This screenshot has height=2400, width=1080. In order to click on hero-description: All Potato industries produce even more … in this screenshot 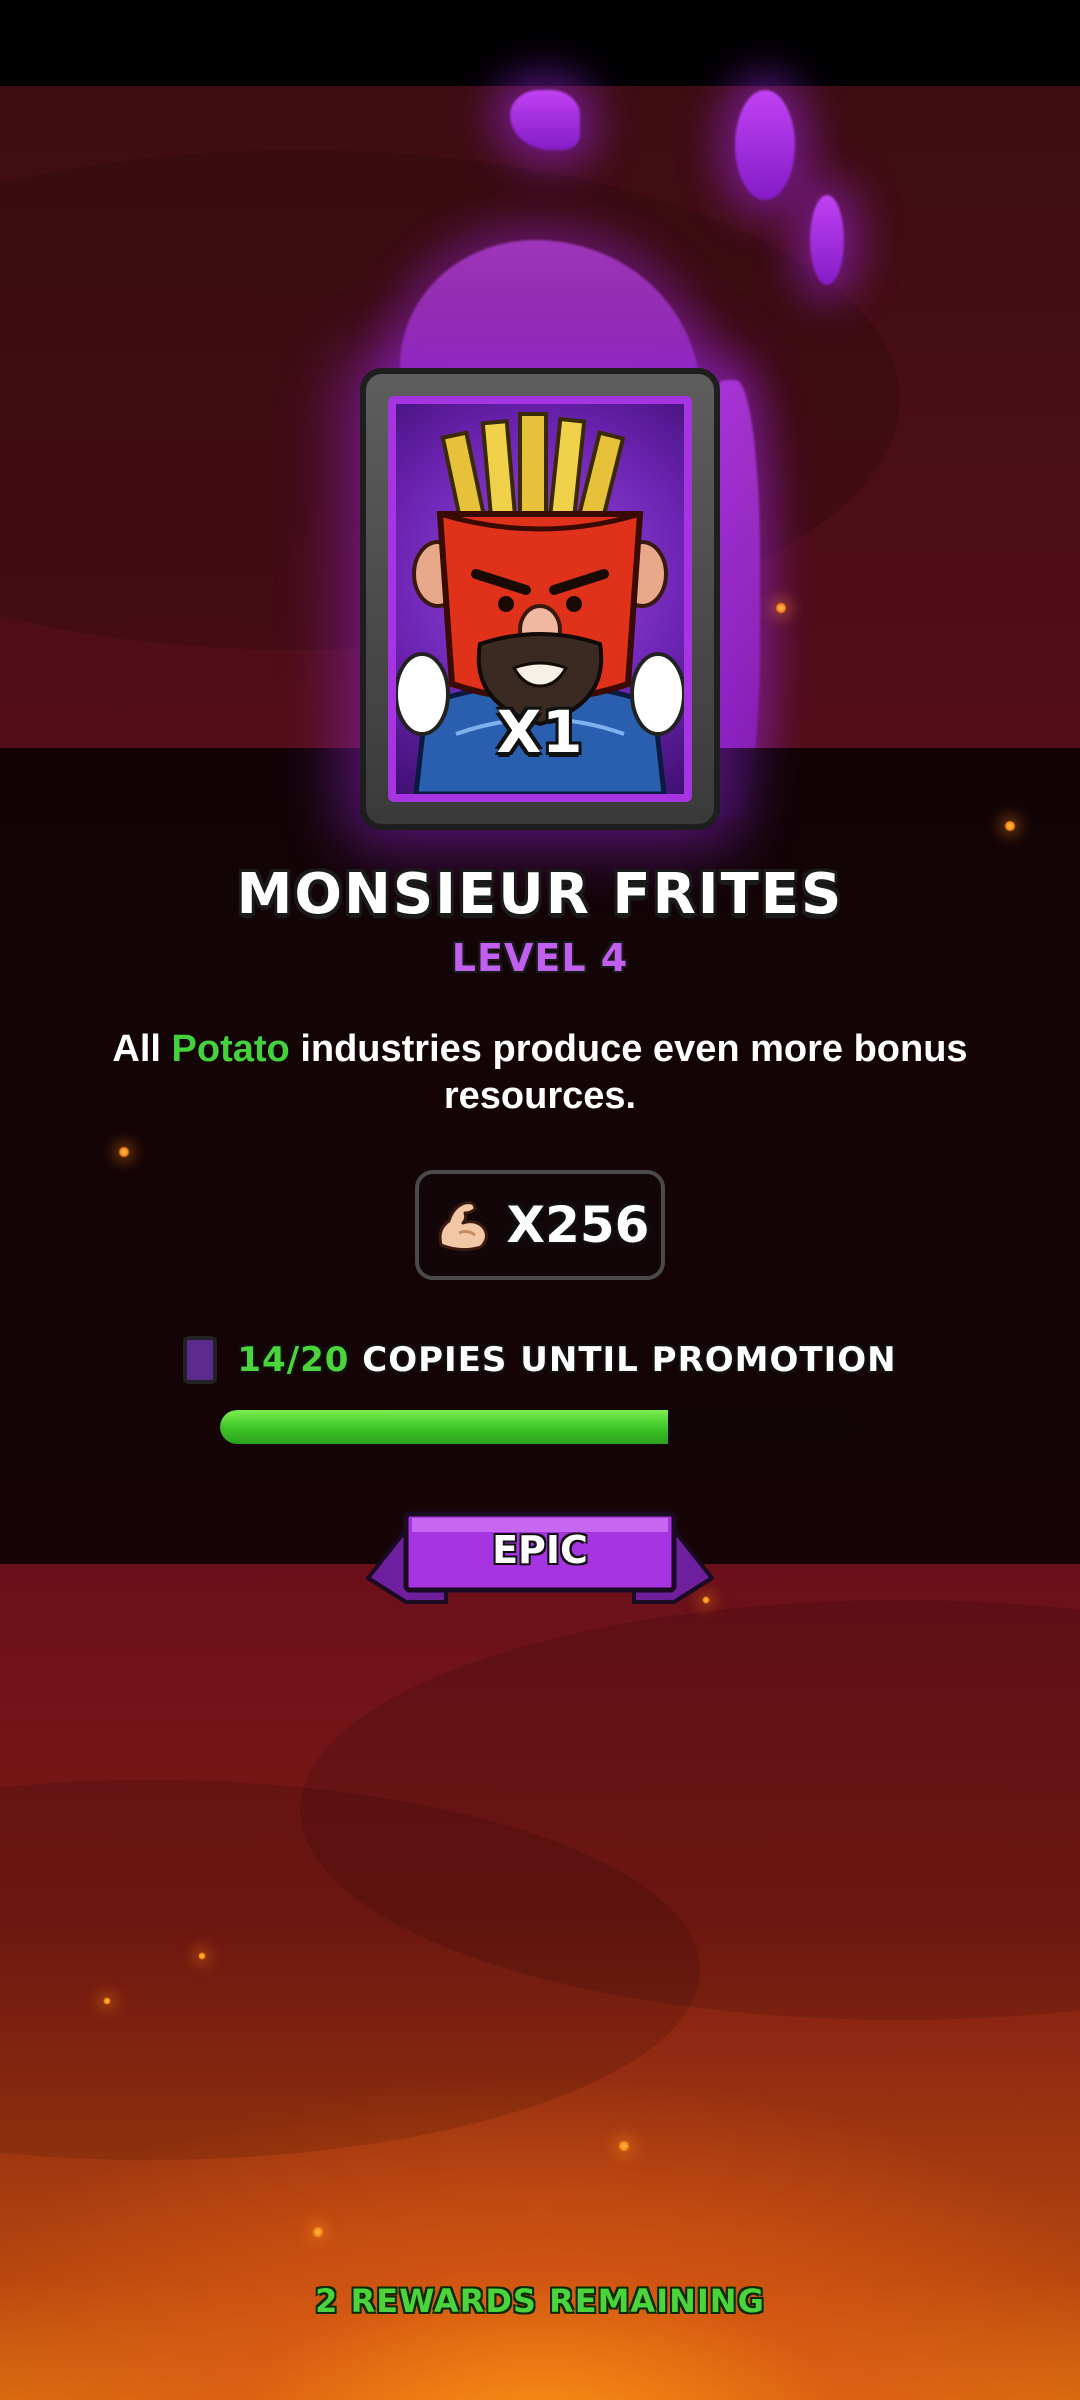, I will do `click(540, 1073)`.